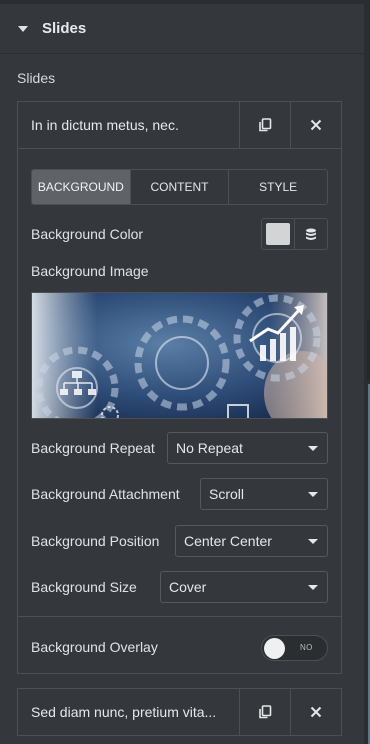  I want to click on bg-position-label: Background Position, so click(95, 541).